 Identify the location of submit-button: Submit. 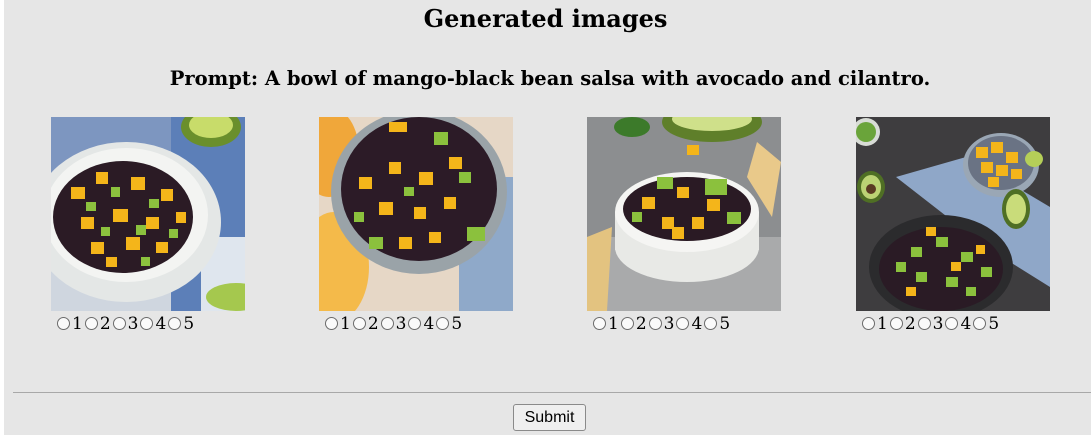
(549, 417).